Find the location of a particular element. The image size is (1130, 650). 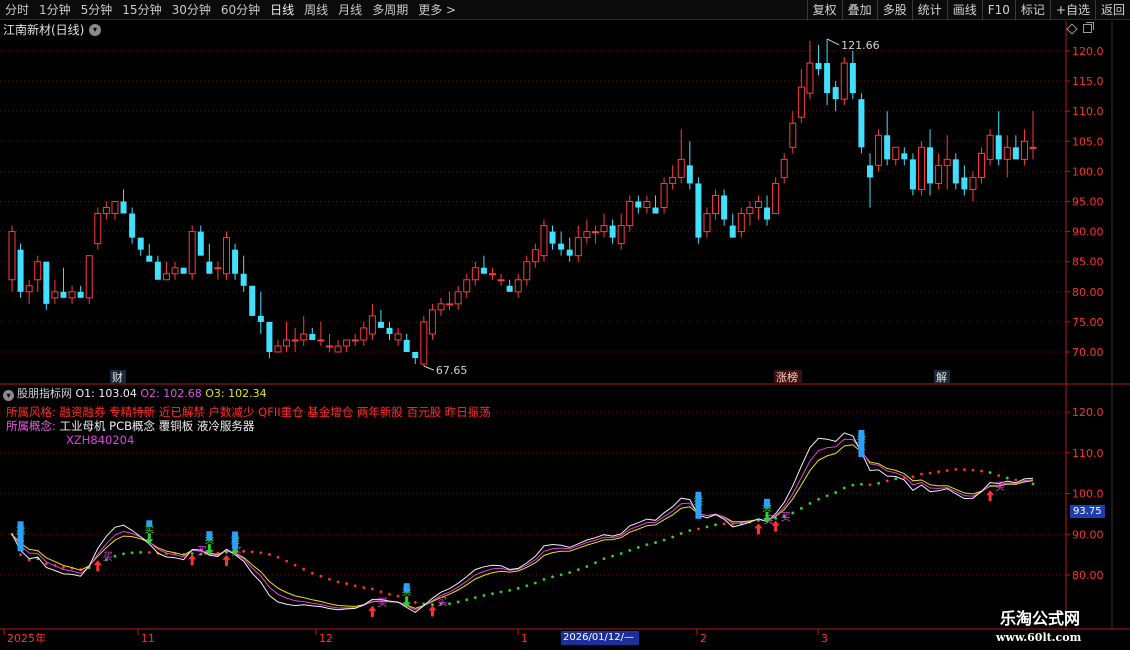

timeframe-tab: 月线 is located at coordinates (350, 10).